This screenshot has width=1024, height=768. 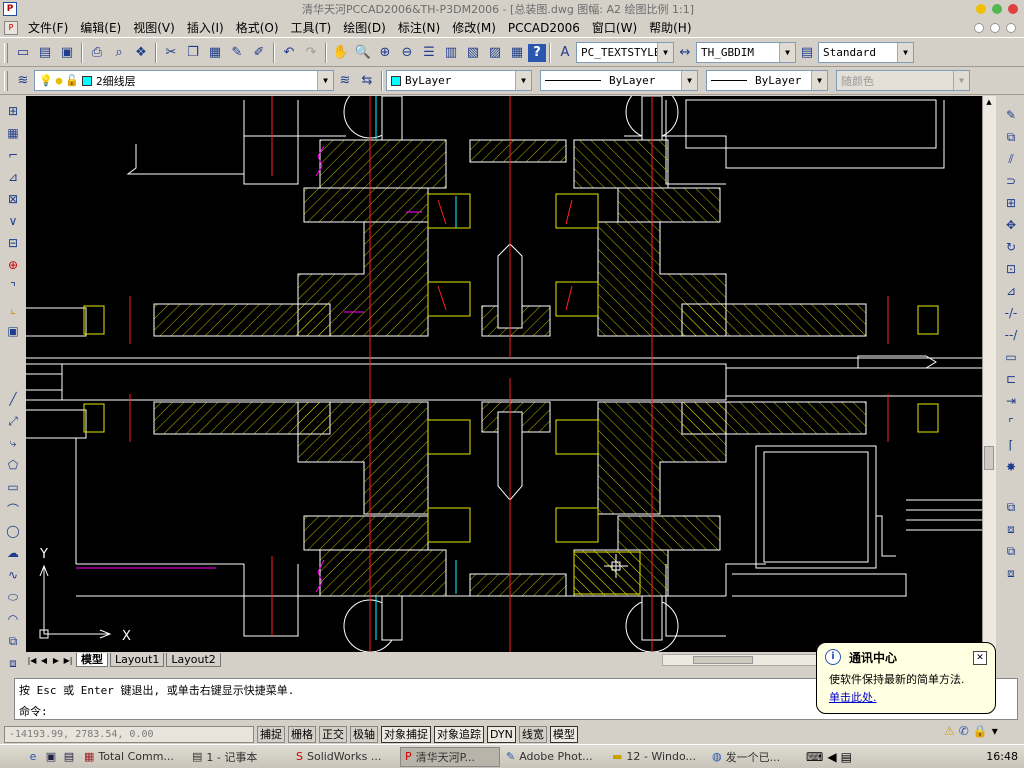 What do you see at coordinates (565, 53) in the screenshot?
I see `text-style-icon: A` at bounding box center [565, 53].